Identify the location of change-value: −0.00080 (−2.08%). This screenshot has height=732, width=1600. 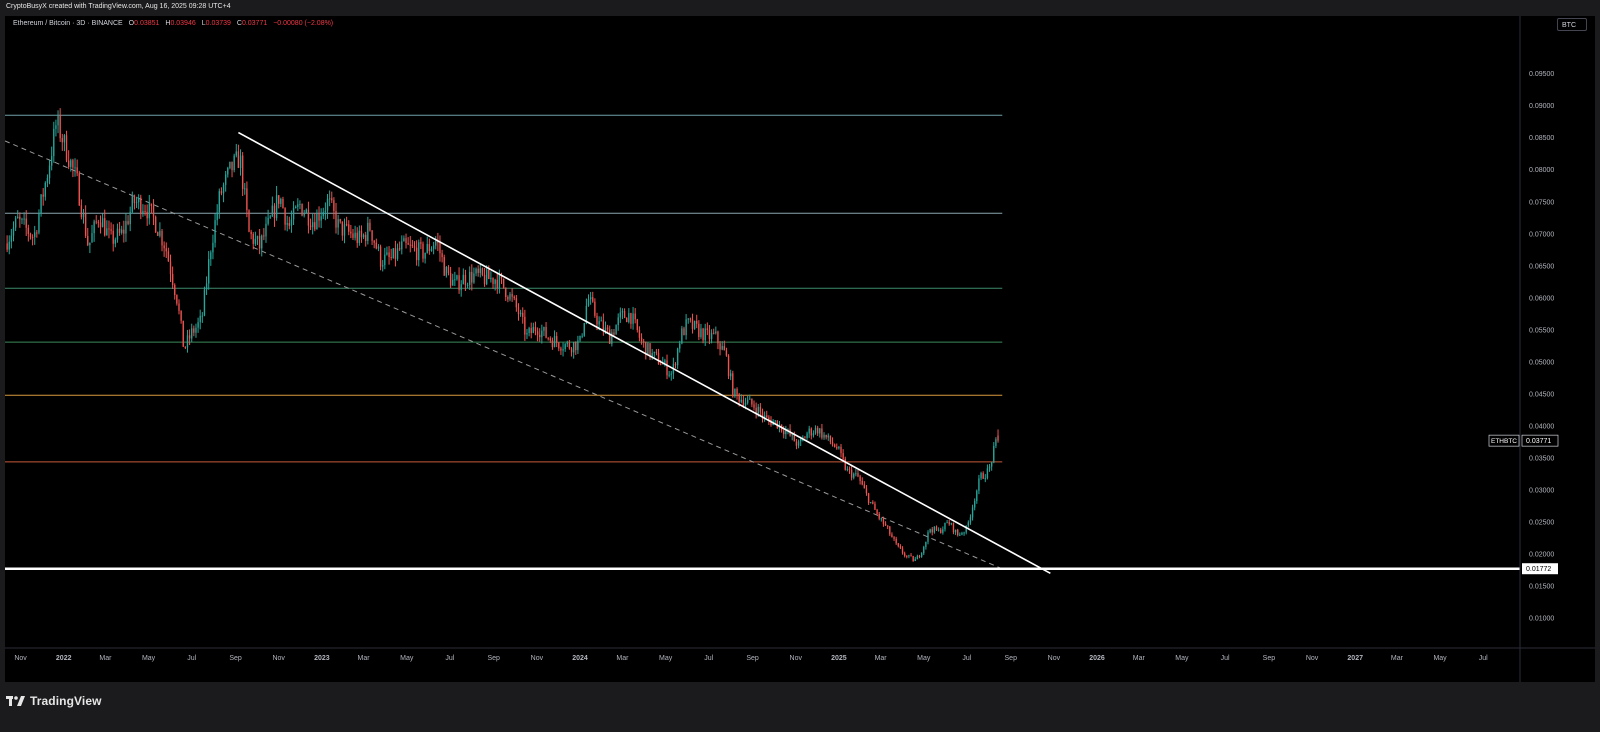
(303, 23).